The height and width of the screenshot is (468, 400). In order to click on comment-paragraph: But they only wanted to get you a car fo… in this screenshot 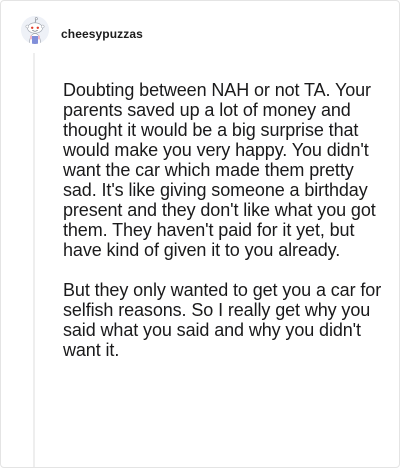, I will do `click(222, 320)`.